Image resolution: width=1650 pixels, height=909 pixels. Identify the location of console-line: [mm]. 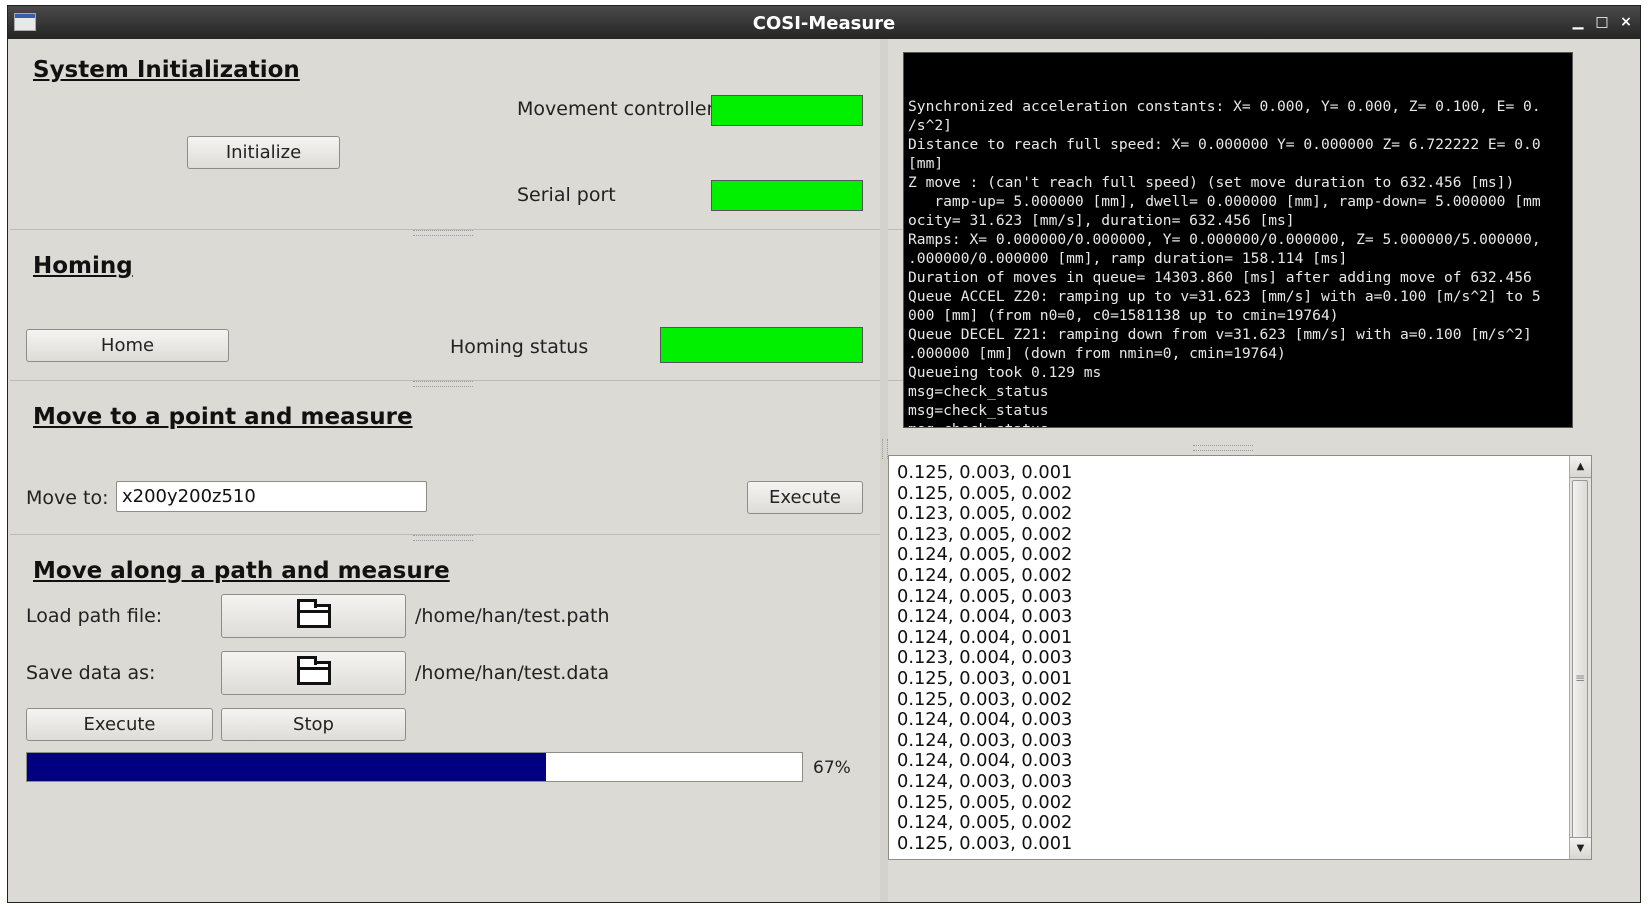
(926, 163).